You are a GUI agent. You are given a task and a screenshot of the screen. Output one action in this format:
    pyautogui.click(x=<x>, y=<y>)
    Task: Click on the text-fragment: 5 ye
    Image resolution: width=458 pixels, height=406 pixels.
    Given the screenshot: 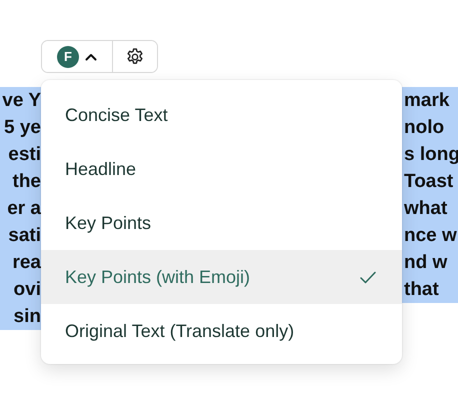 What is the action you would take?
    pyautogui.click(x=20, y=127)
    